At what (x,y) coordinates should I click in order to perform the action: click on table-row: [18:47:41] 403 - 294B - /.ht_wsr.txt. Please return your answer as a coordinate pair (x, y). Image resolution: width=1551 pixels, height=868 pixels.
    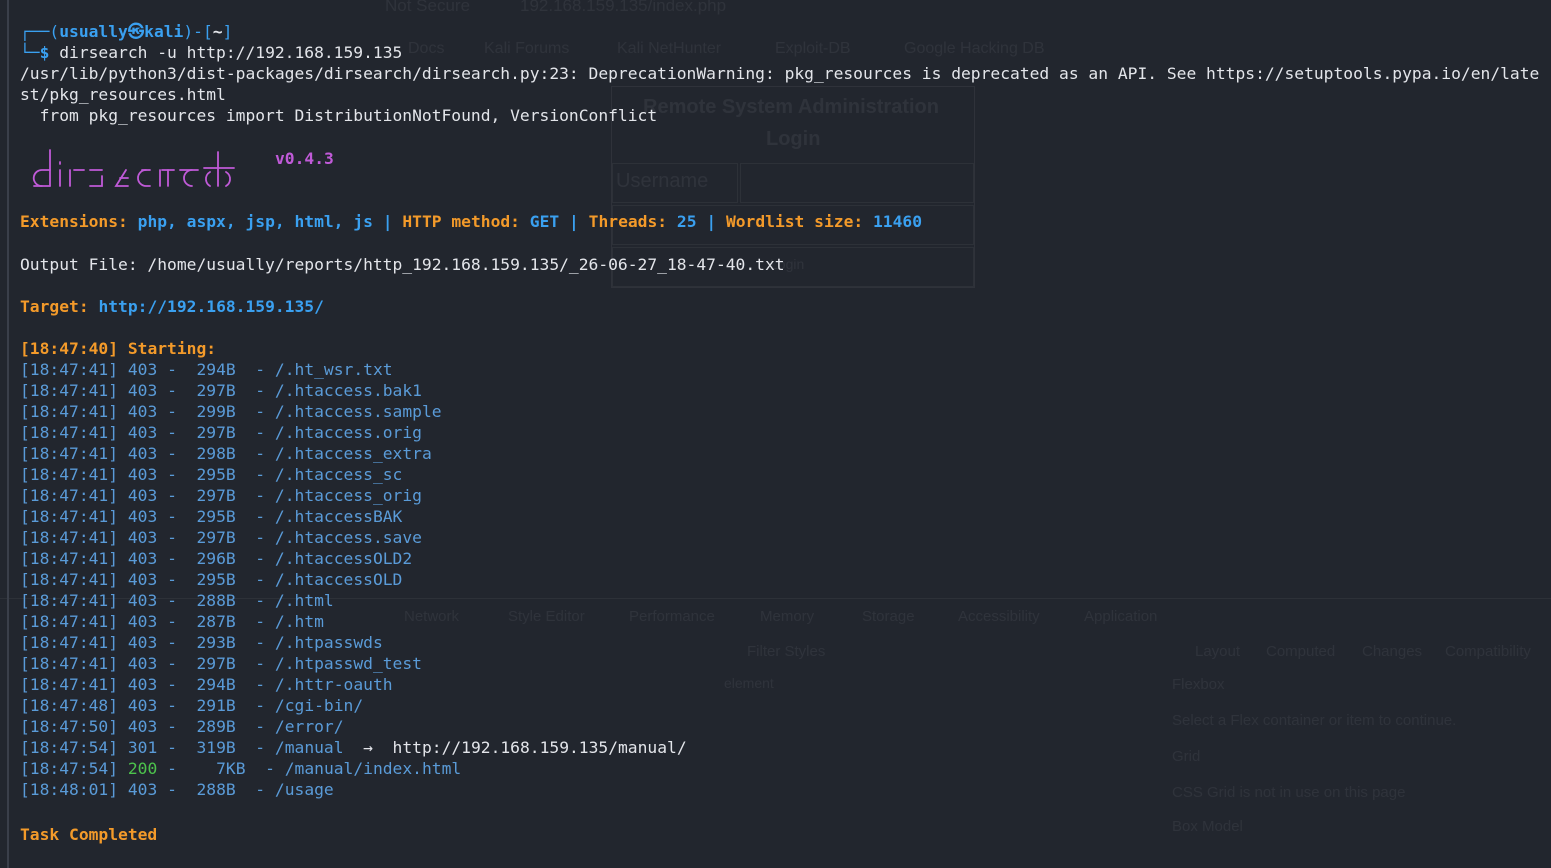
    Looking at the image, I should click on (206, 369).